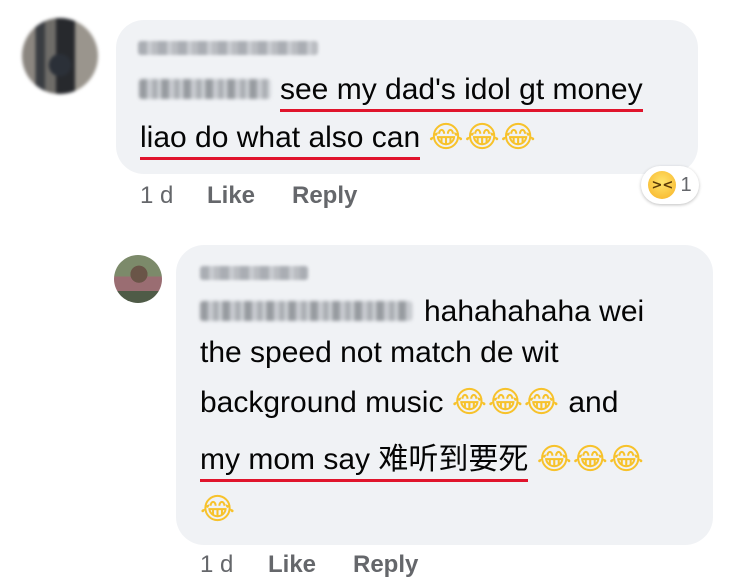  I want to click on comment-reply-button: Reply, so click(324, 196).